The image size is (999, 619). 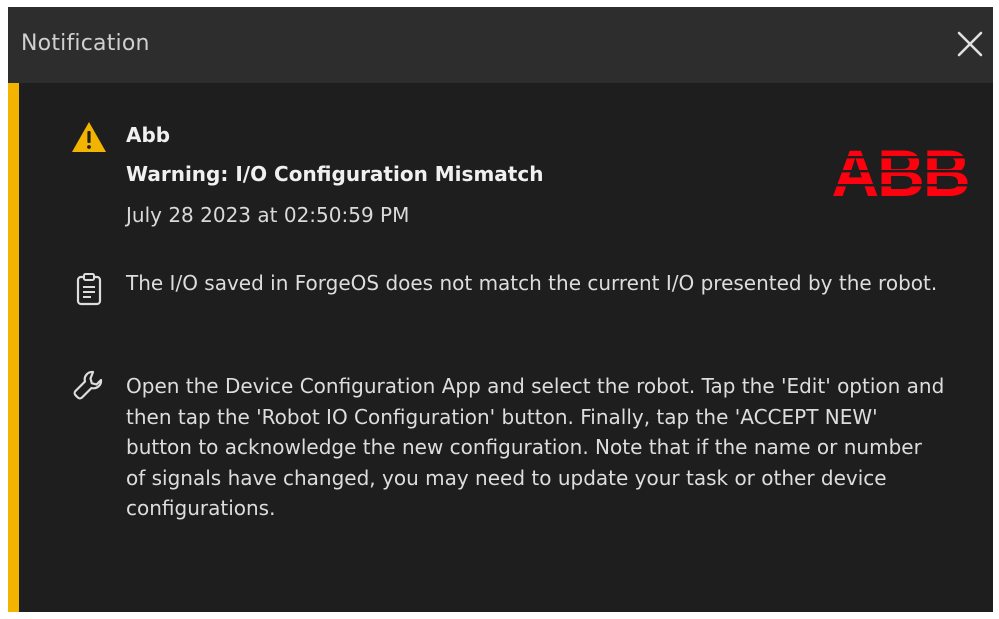 I want to click on notification-timestamp: July 28 2023 at 02:50:59 PM, so click(x=268, y=215).